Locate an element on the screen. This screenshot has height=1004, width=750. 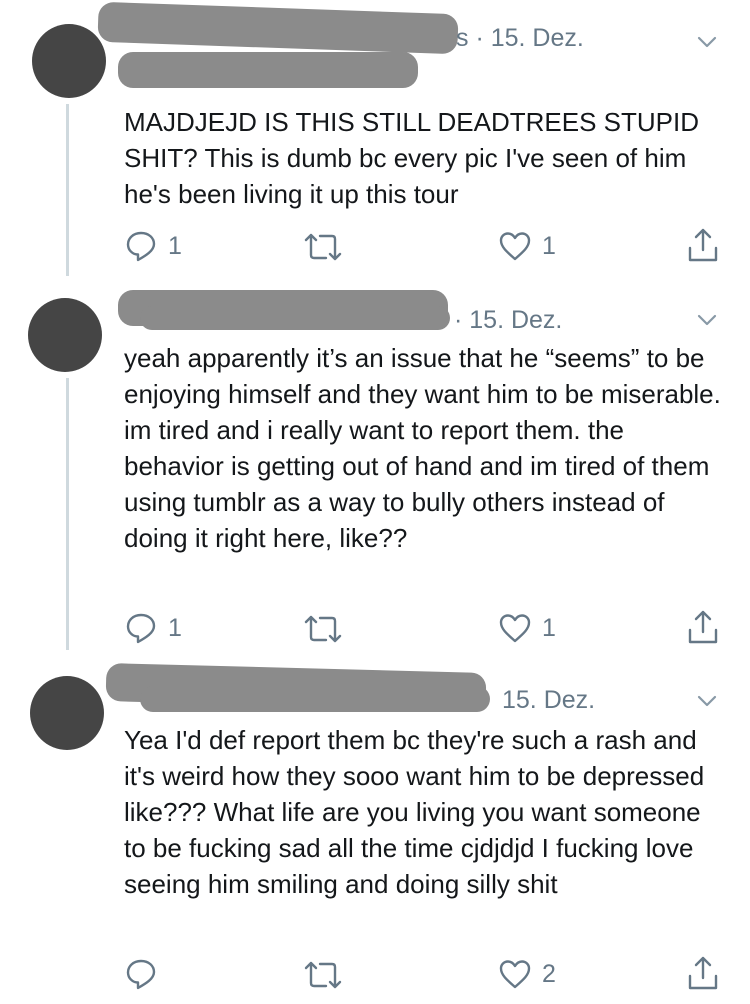
reply-button is located at coordinates (146, 974).